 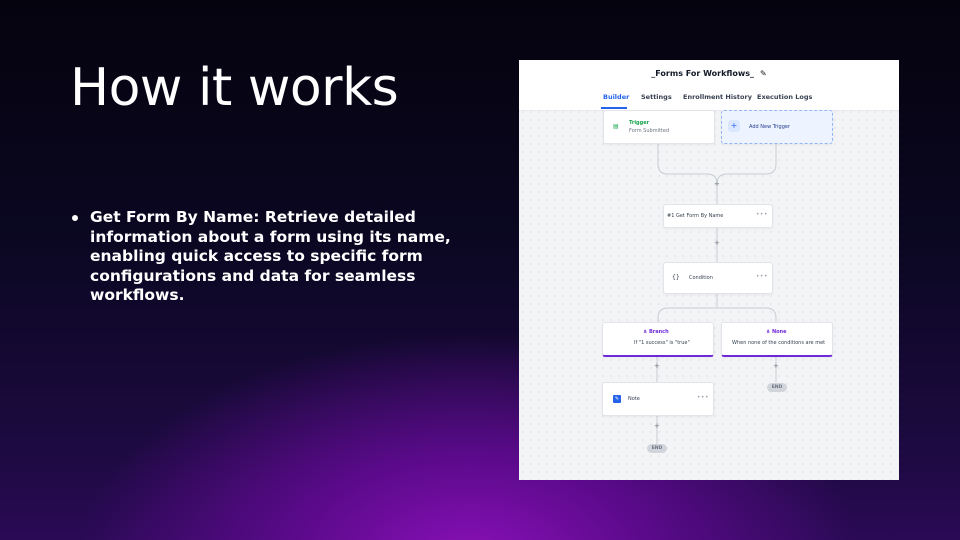 I want to click on branch-node: ⋔ Branch If "1 success" is "true", so click(x=658, y=339).